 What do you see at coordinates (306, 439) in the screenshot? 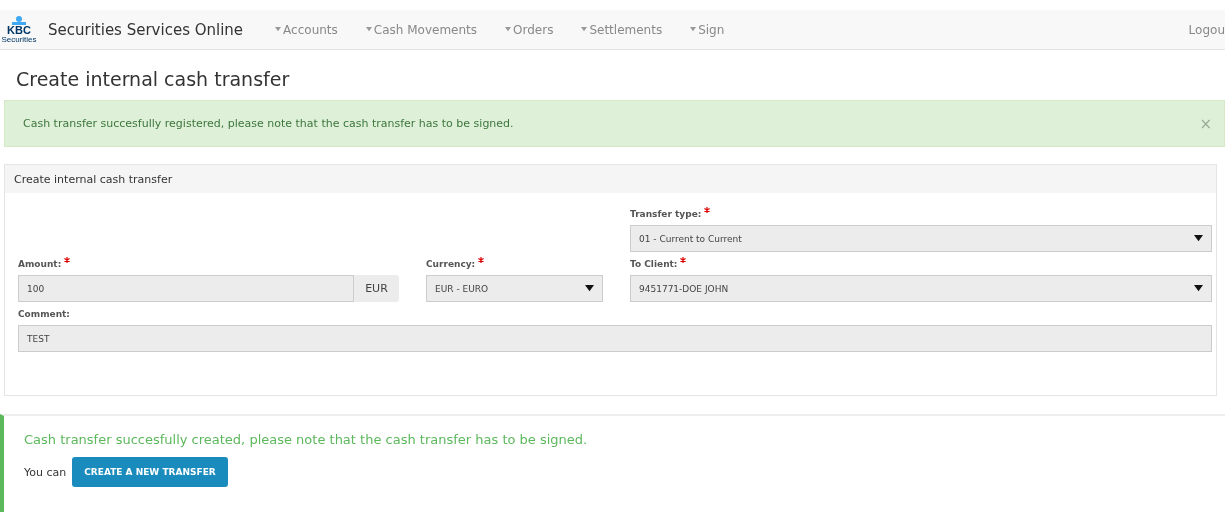
I see `callout-message: Cash transfer succesfully created, please note that the cash transfer has to be signed.` at bounding box center [306, 439].